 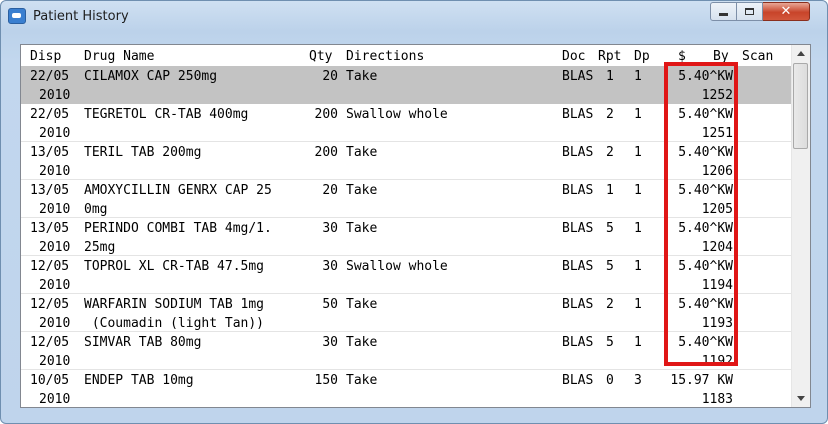 I want to click on row-drug-name: PERINDO COMBI TAB 4mg/1., so click(x=178, y=228).